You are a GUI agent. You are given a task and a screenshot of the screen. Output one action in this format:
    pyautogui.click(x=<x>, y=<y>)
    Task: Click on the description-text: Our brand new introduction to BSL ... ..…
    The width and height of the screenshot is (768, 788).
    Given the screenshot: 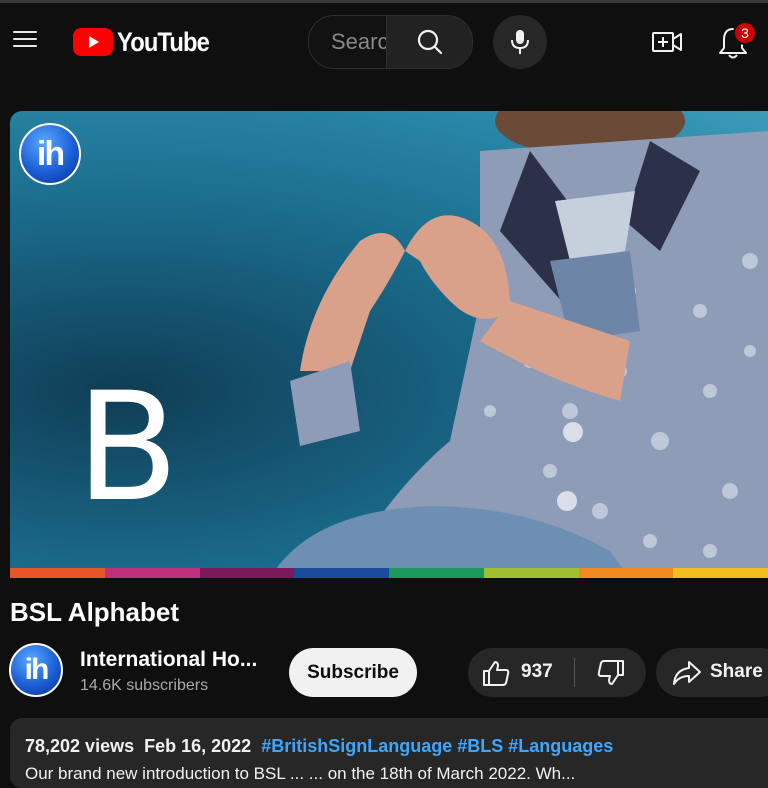 What is the action you would take?
    pyautogui.click(x=300, y=773)
    